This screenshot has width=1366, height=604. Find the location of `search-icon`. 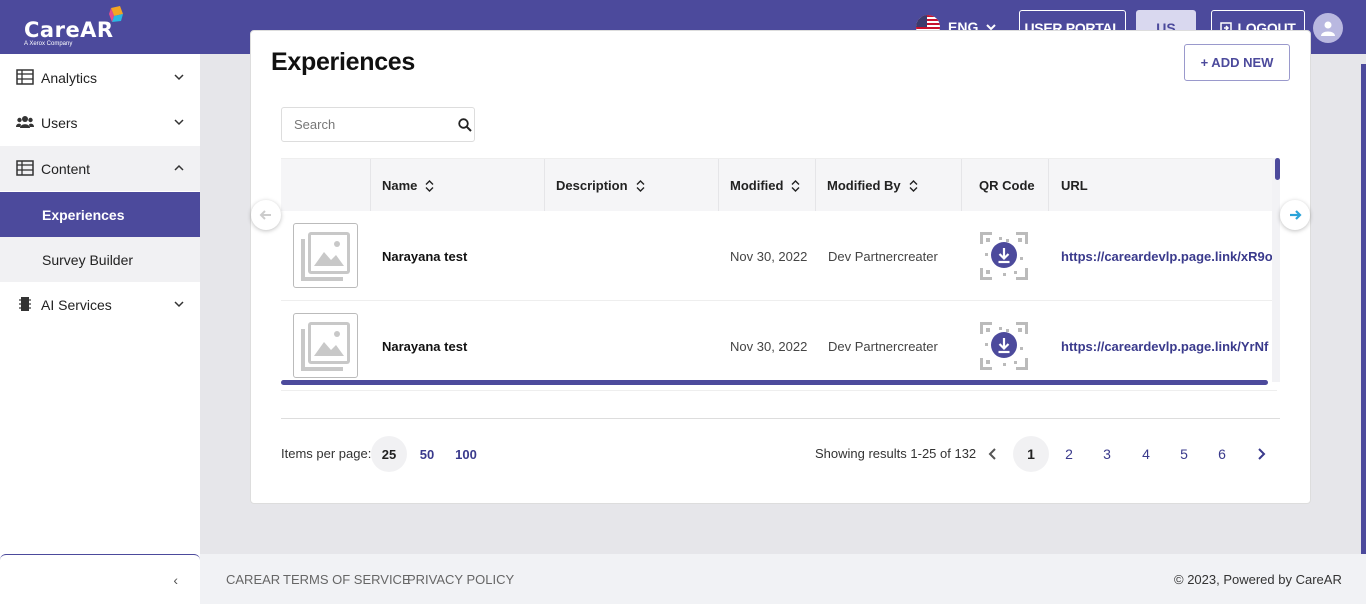

search-icon is located at coordinates (465, 125).